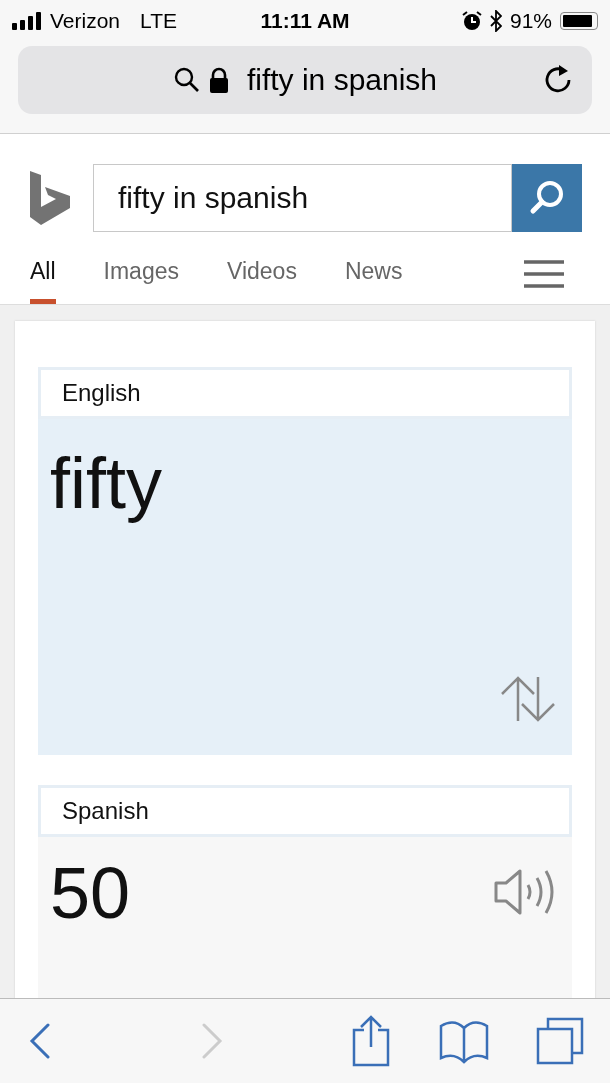  Describe the element at coordinates (305, 811) in the screenshot. I see `language-selector: Spanish` at that location.